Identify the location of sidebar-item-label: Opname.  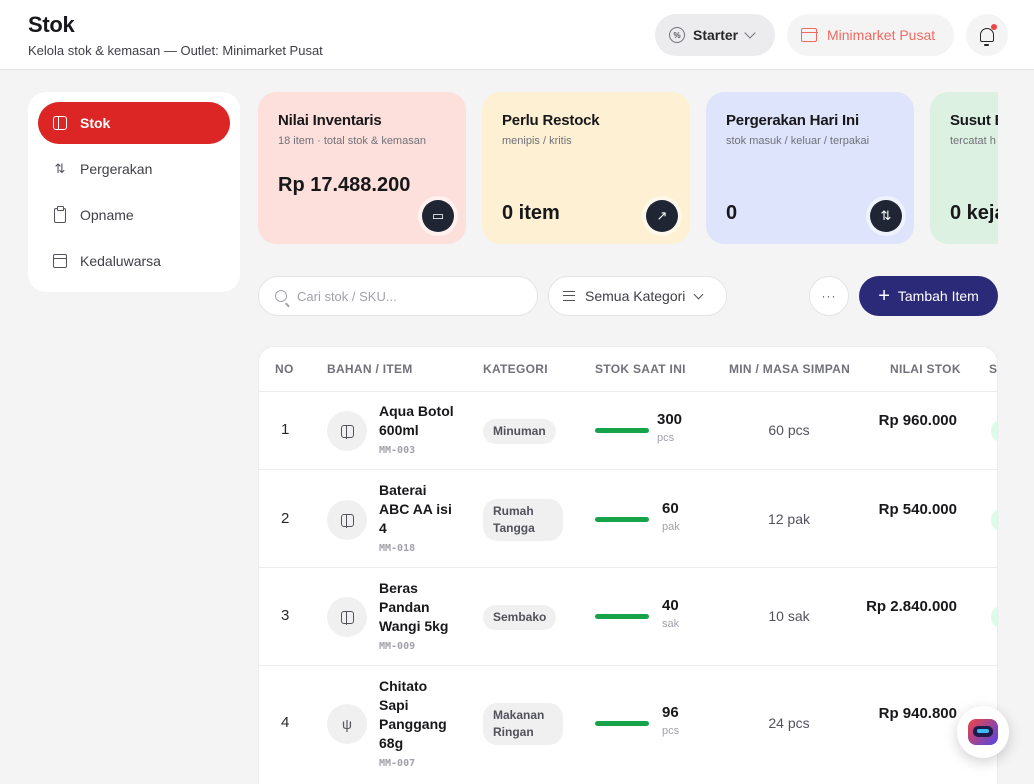
(107, 215).